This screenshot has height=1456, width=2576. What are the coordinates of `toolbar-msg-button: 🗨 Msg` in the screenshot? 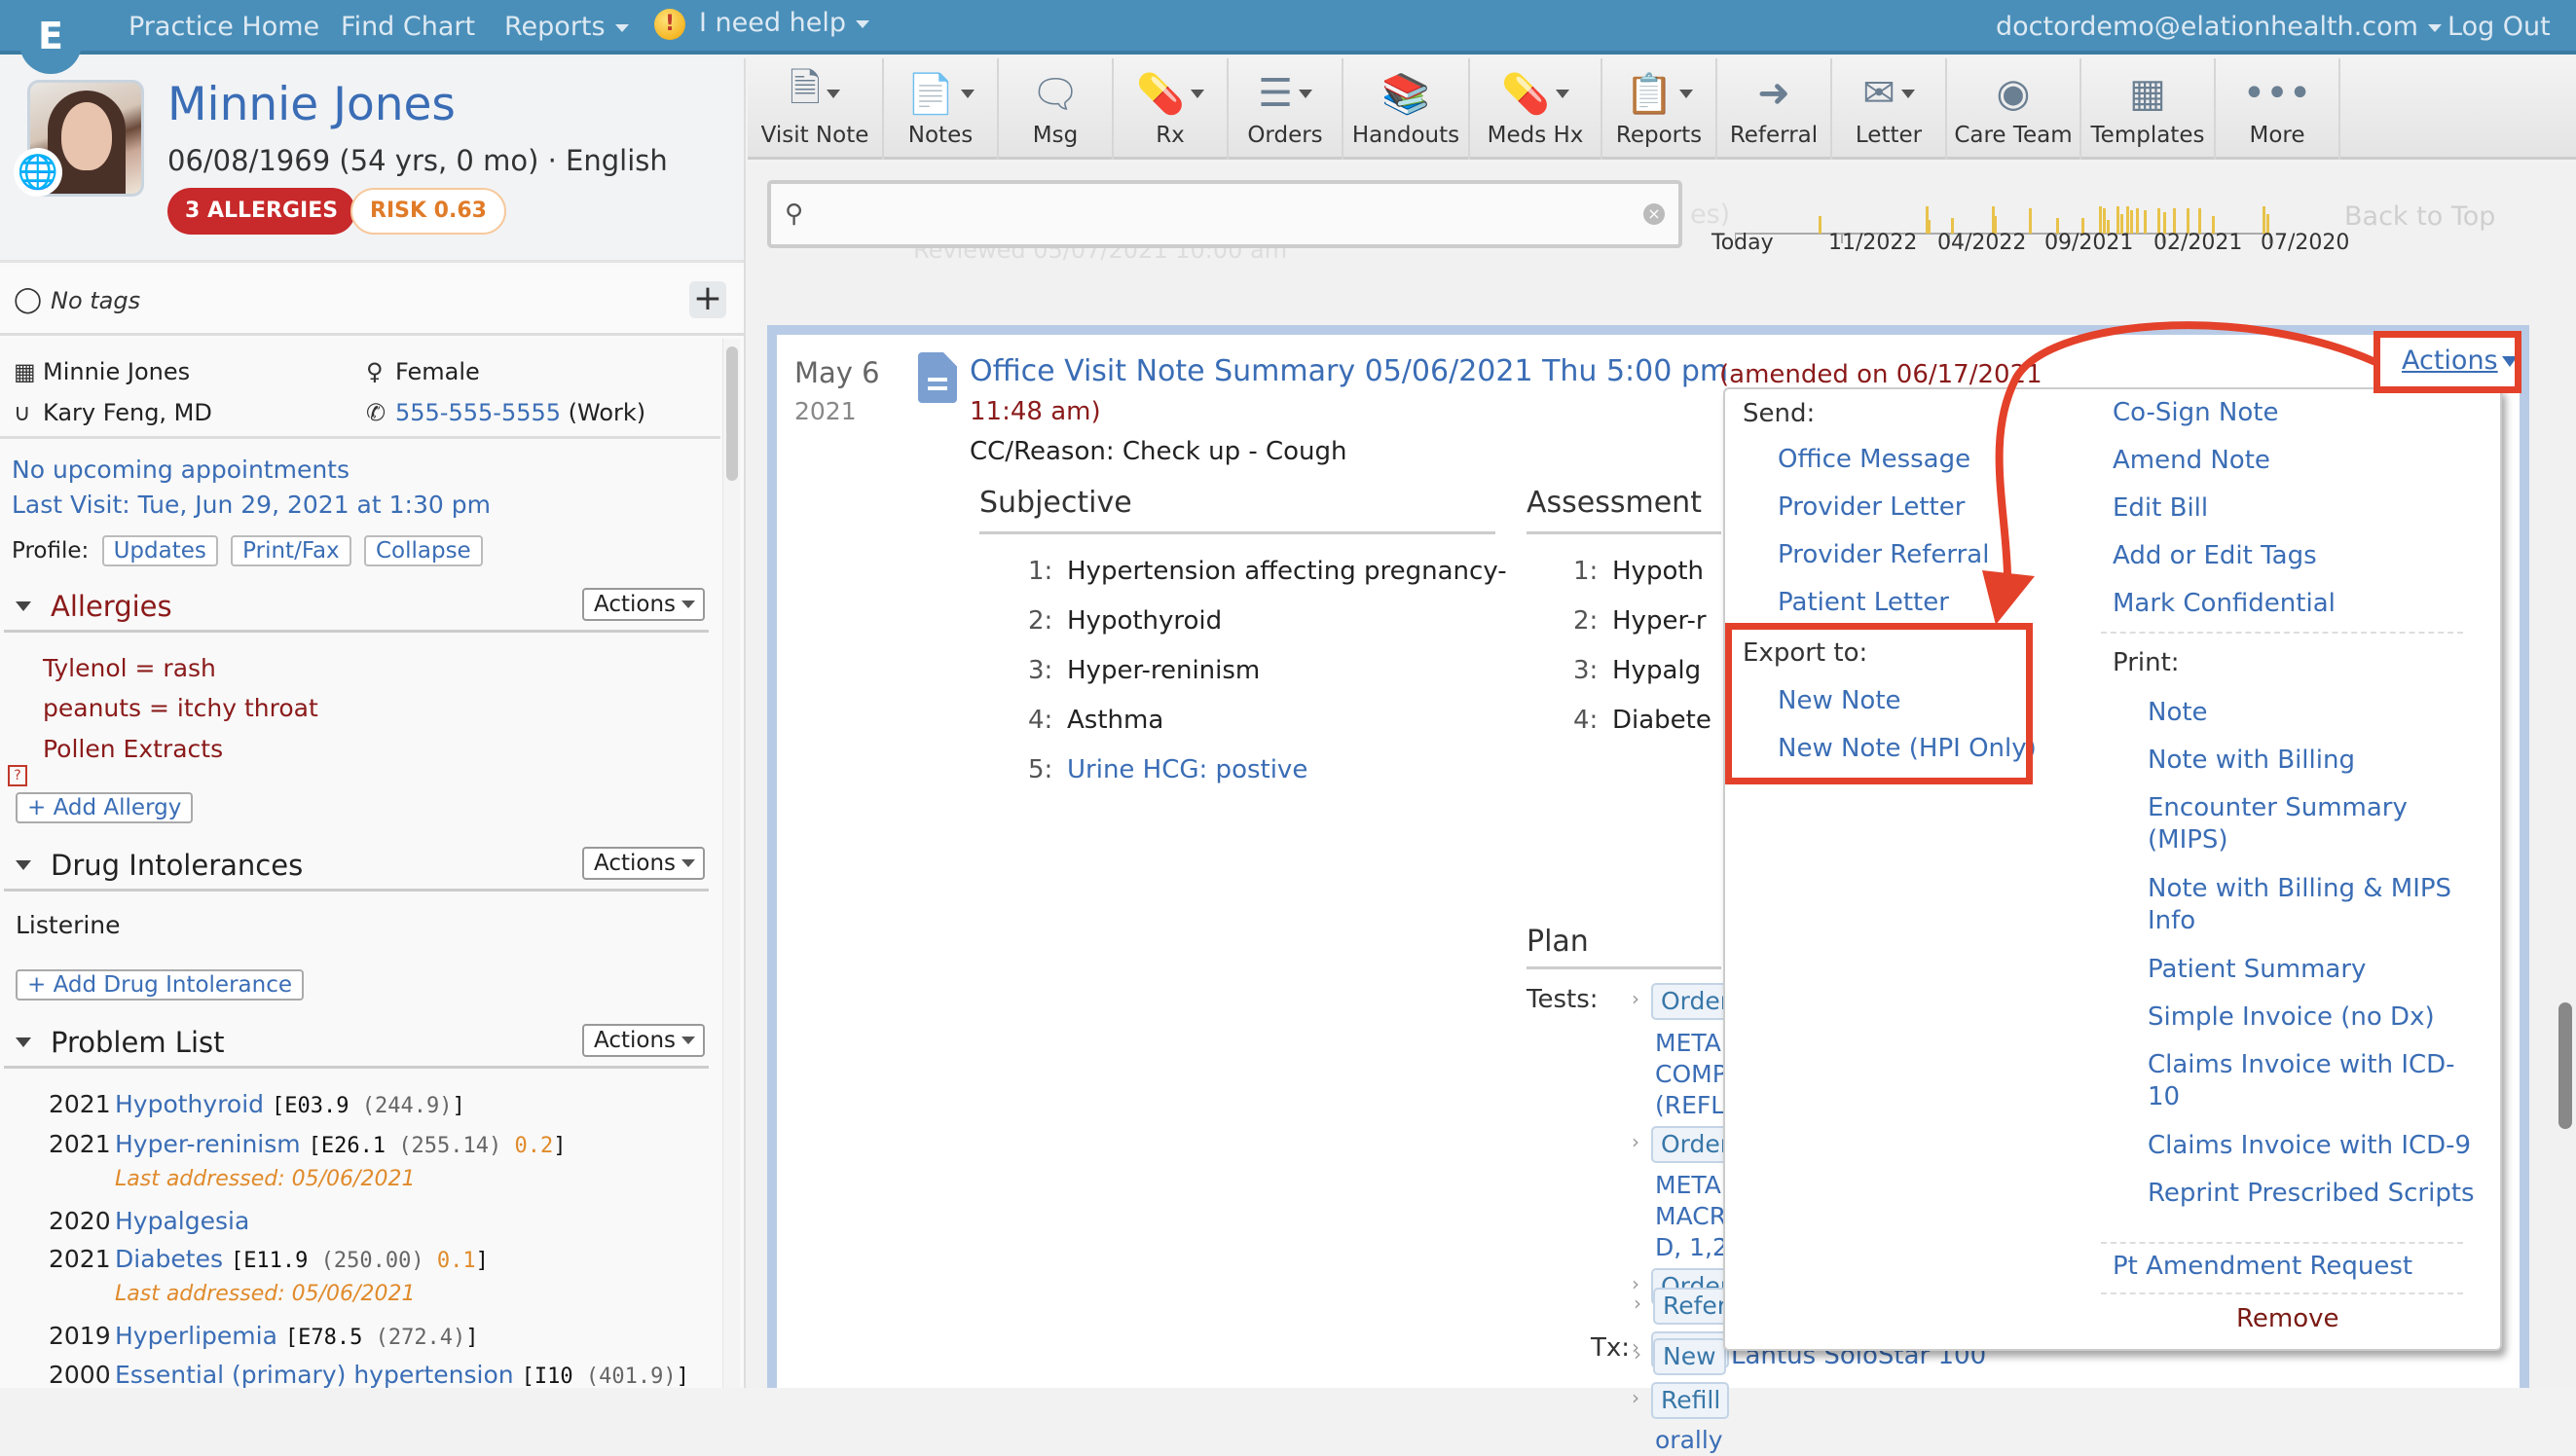 It's located at (1056, 109).